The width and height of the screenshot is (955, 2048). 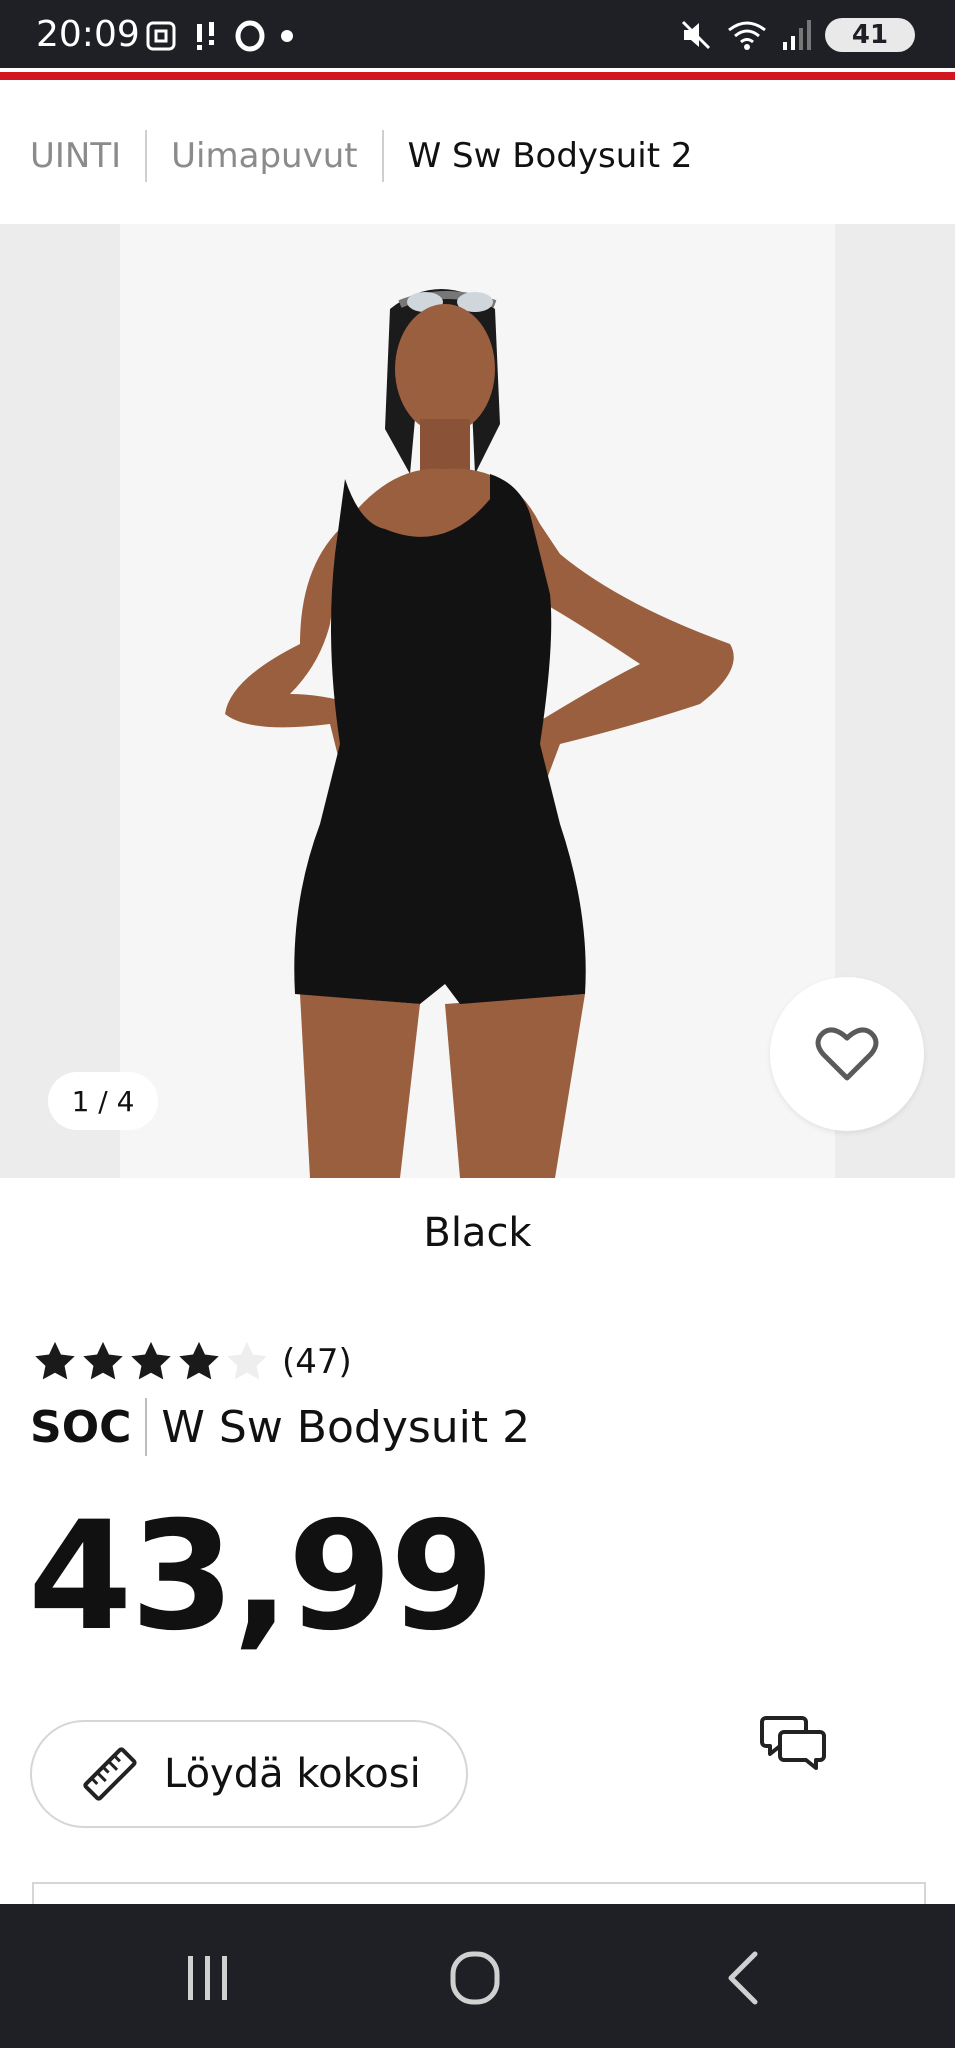 I want to click on content-card, so click(x=479, y=1893).